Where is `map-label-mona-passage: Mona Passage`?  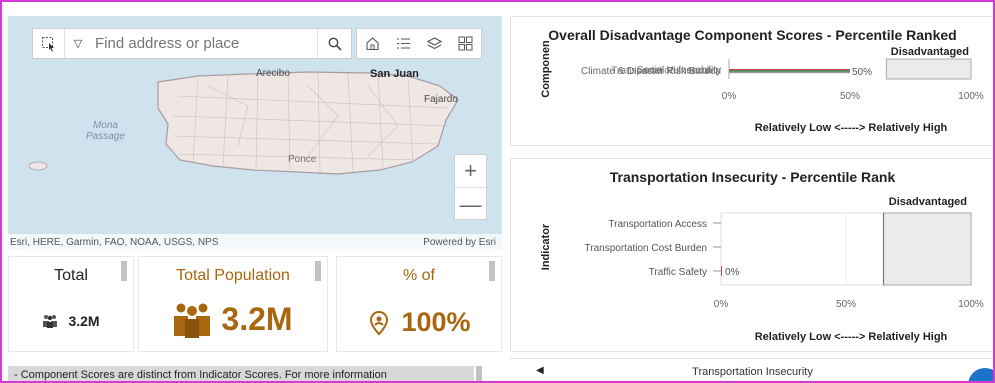
map-label-mona-passage: Mona Passage is located at coordinates (105, 131).